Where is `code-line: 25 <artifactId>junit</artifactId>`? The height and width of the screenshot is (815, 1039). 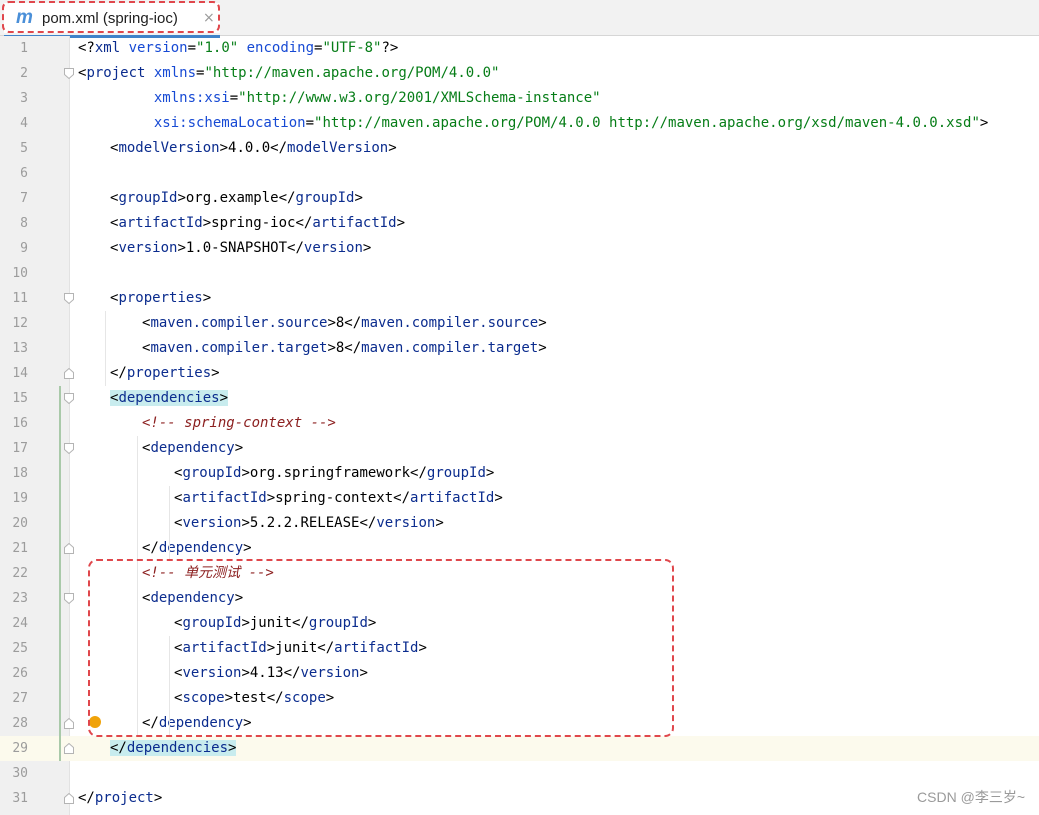 code-line: 25 <artifactId>junit</artifactId> is located at coordinates (519, 648).